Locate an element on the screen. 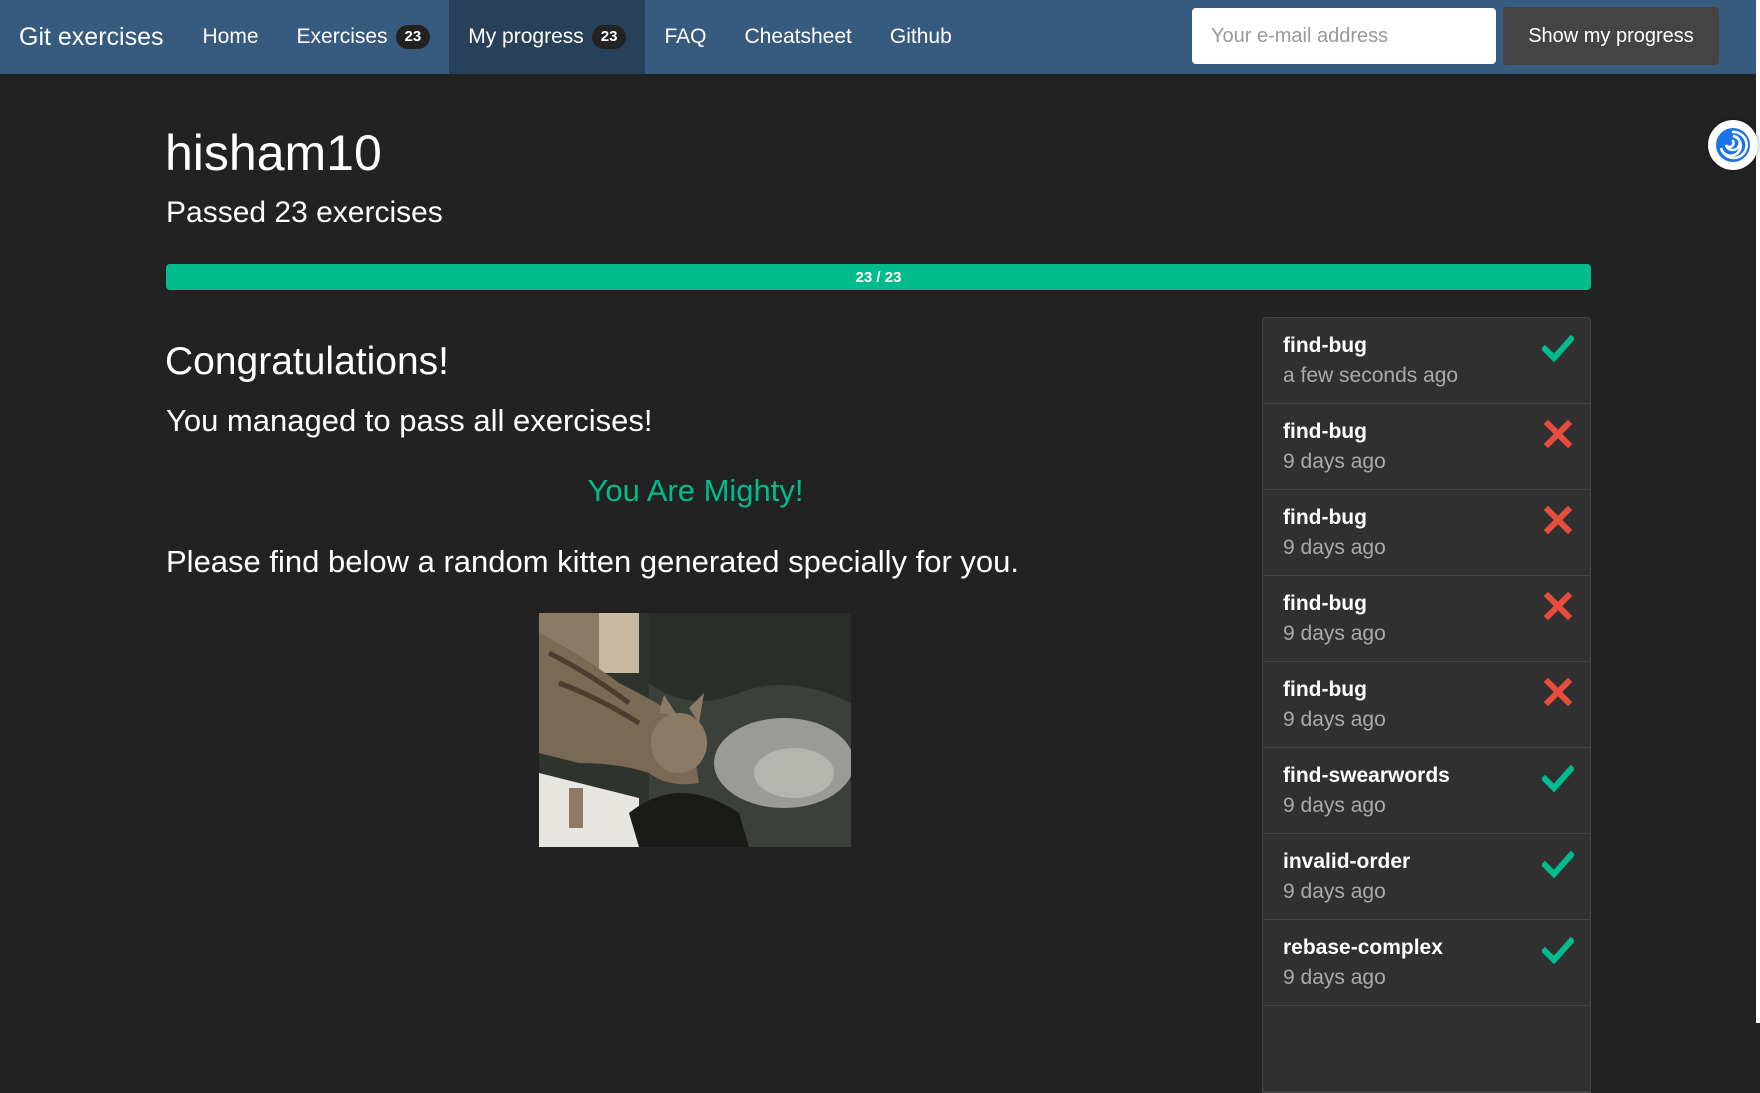 The width and height of the screenshot is (1760, 1093). nav-exercises-label: Exercises is located at coordinates (342, 36).